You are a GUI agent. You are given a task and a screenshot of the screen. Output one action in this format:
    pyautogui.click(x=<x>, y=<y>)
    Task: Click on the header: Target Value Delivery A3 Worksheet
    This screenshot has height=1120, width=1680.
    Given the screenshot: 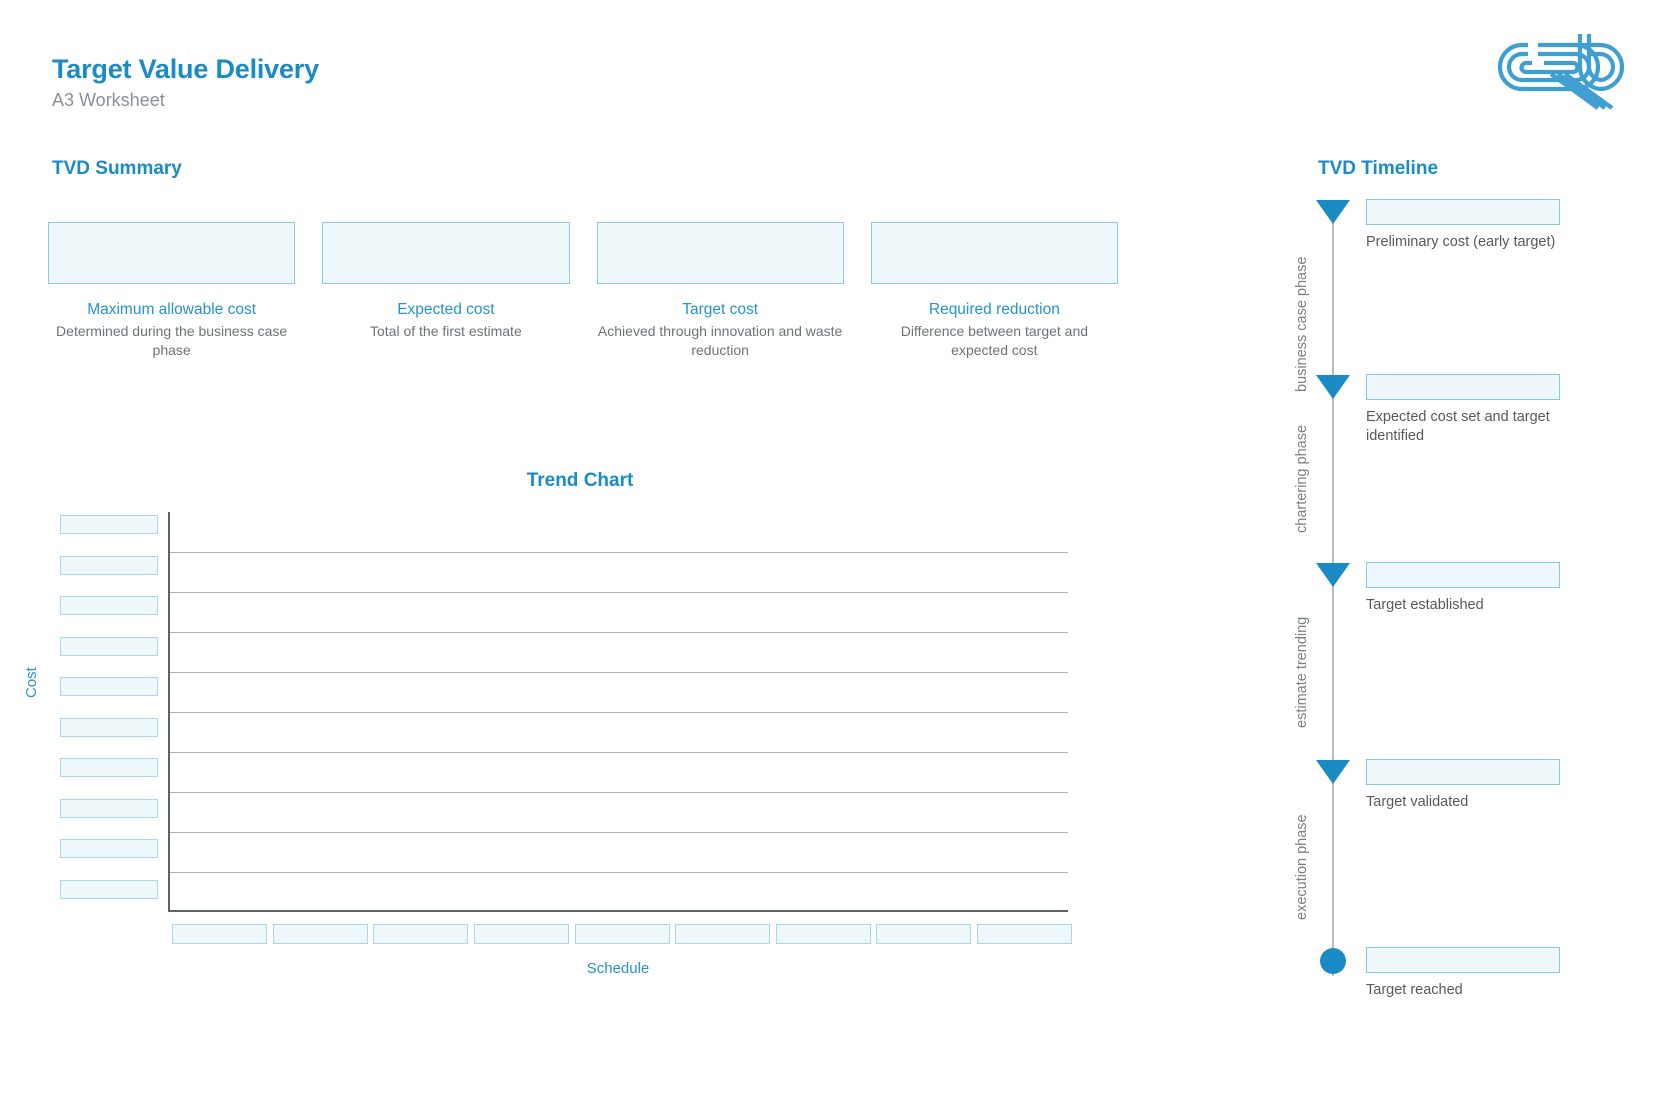 What is the action you would take?
    pyautogui.click(x=185, y=82)
    